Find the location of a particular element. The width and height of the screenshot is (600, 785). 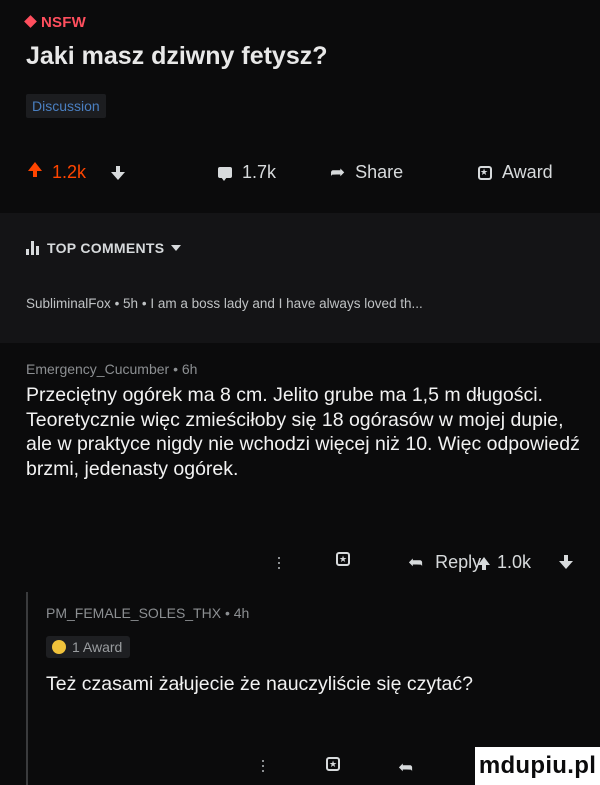

watermark: mdupiu.pl is located at coordinates (537, 766).